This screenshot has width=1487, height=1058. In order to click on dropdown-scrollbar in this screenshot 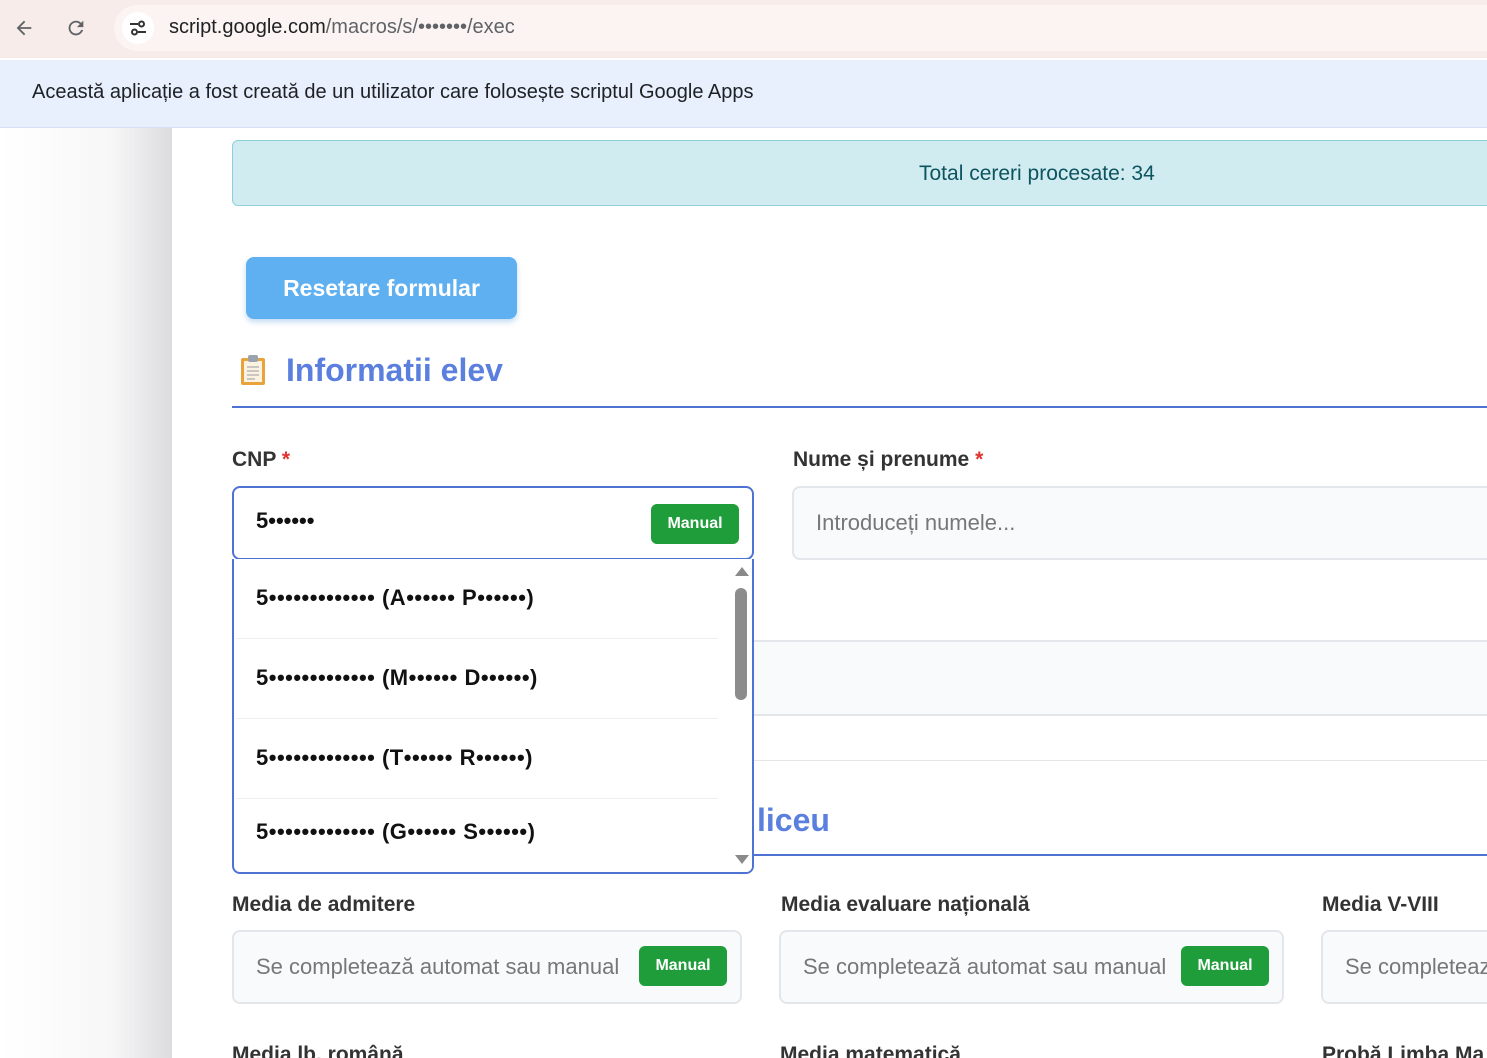, I will do `click(741, 715)`.